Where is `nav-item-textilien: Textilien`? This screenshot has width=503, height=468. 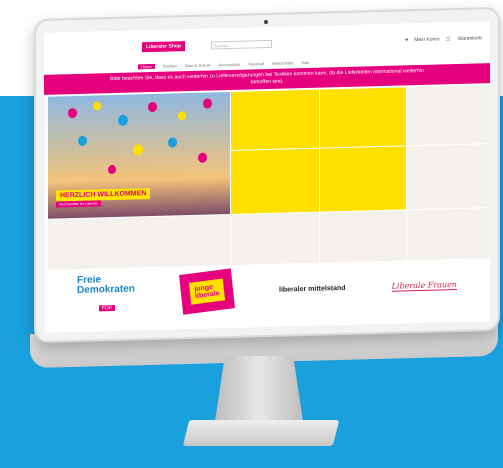 nav-item-textilien: Textilien is located at coordinates (170, 65).